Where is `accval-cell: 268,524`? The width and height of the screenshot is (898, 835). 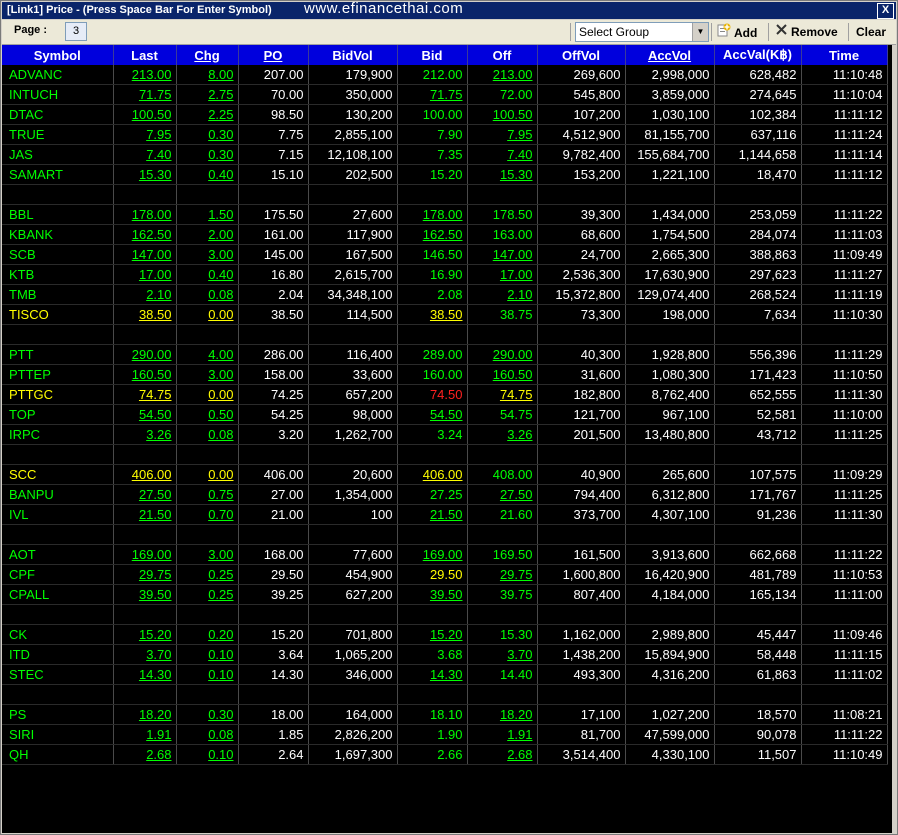
accval-cell: 268,524 is located at coordinates (758, 294).